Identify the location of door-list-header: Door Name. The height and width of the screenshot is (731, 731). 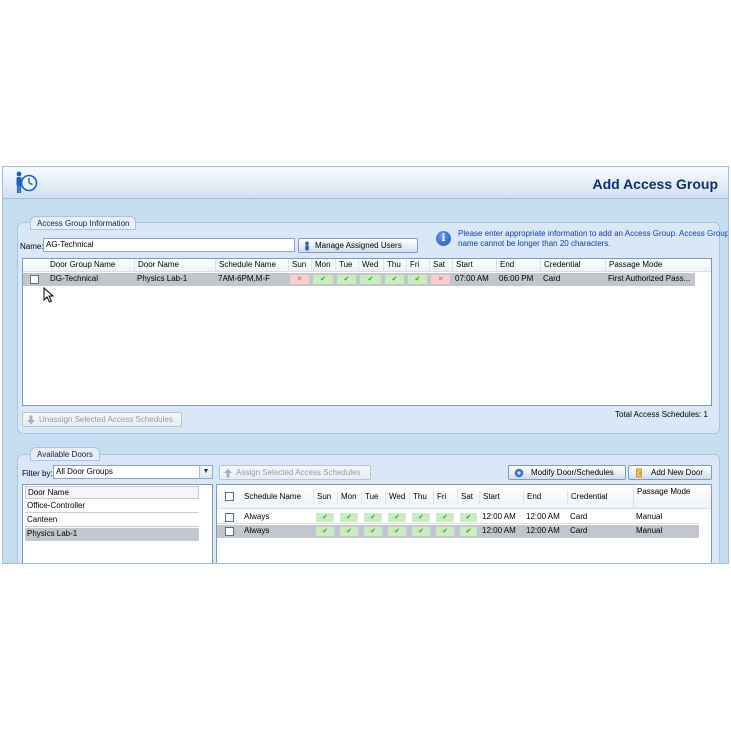
(112, 492).